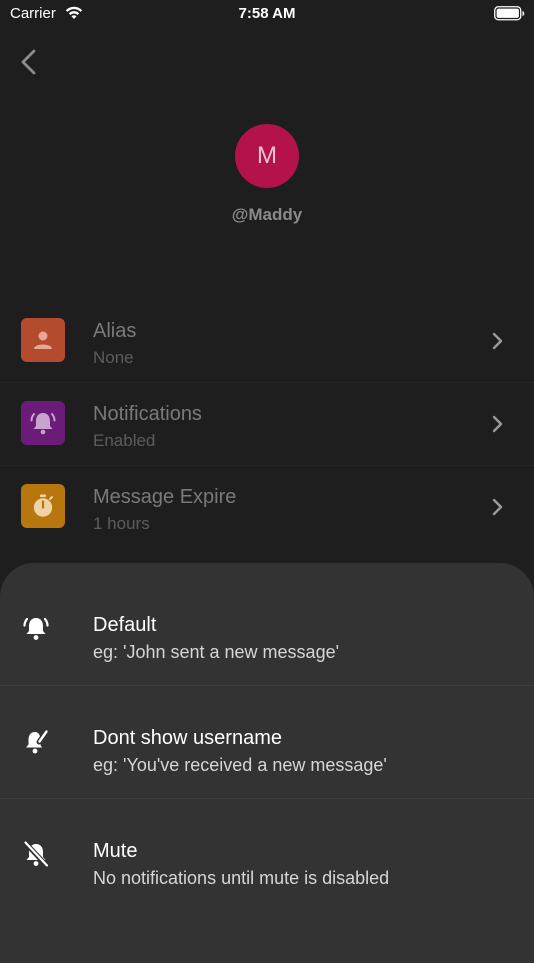 This screenshot has height=963, width=534. What do you see at coordinates (43, 340) in the screenshot?
I see `person-icon` at bounding box center [43, 340].